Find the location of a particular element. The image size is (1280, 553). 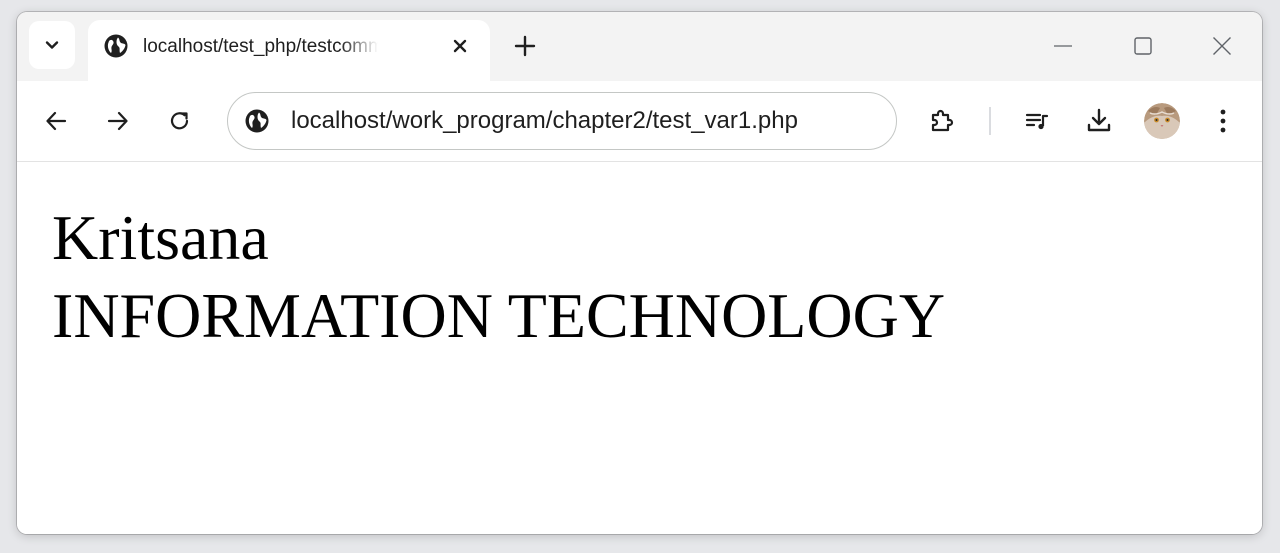

profile-avatar is located at coordinates (1162, 121).